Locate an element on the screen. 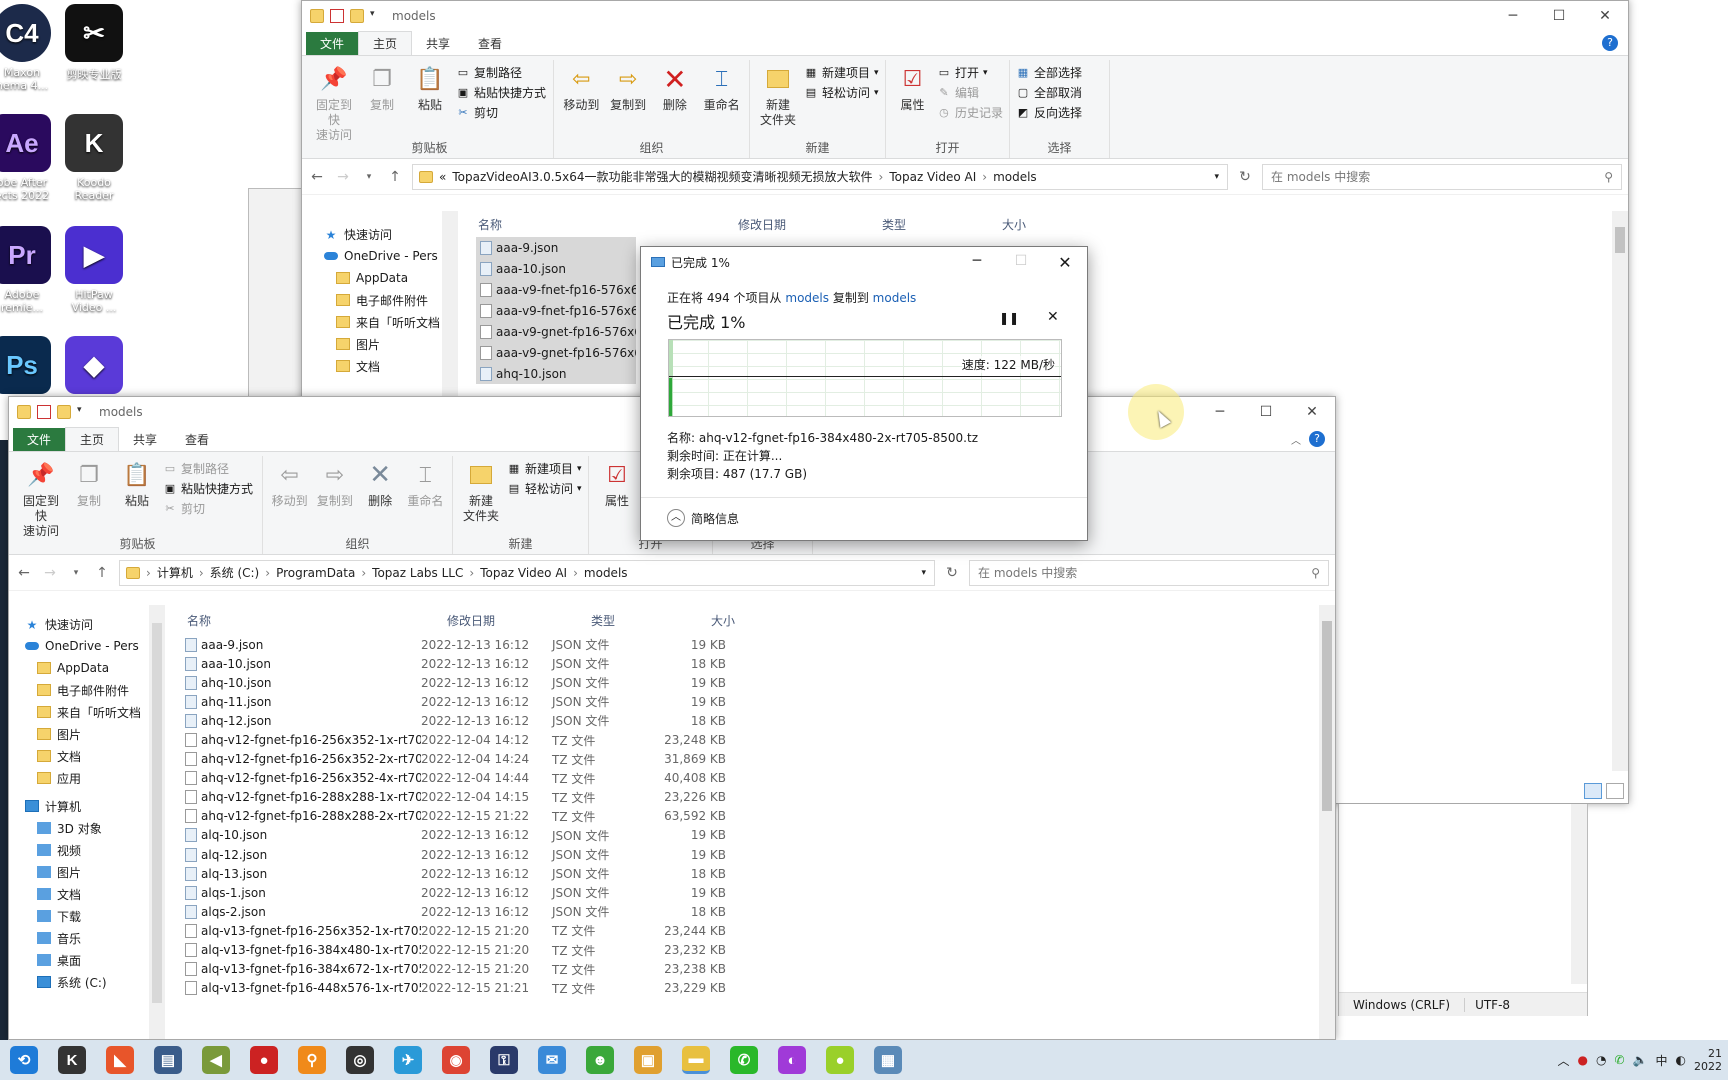 This screenshot has width=1728, height=1080. nav-item: 视频 is located at coordinates (90, 850).